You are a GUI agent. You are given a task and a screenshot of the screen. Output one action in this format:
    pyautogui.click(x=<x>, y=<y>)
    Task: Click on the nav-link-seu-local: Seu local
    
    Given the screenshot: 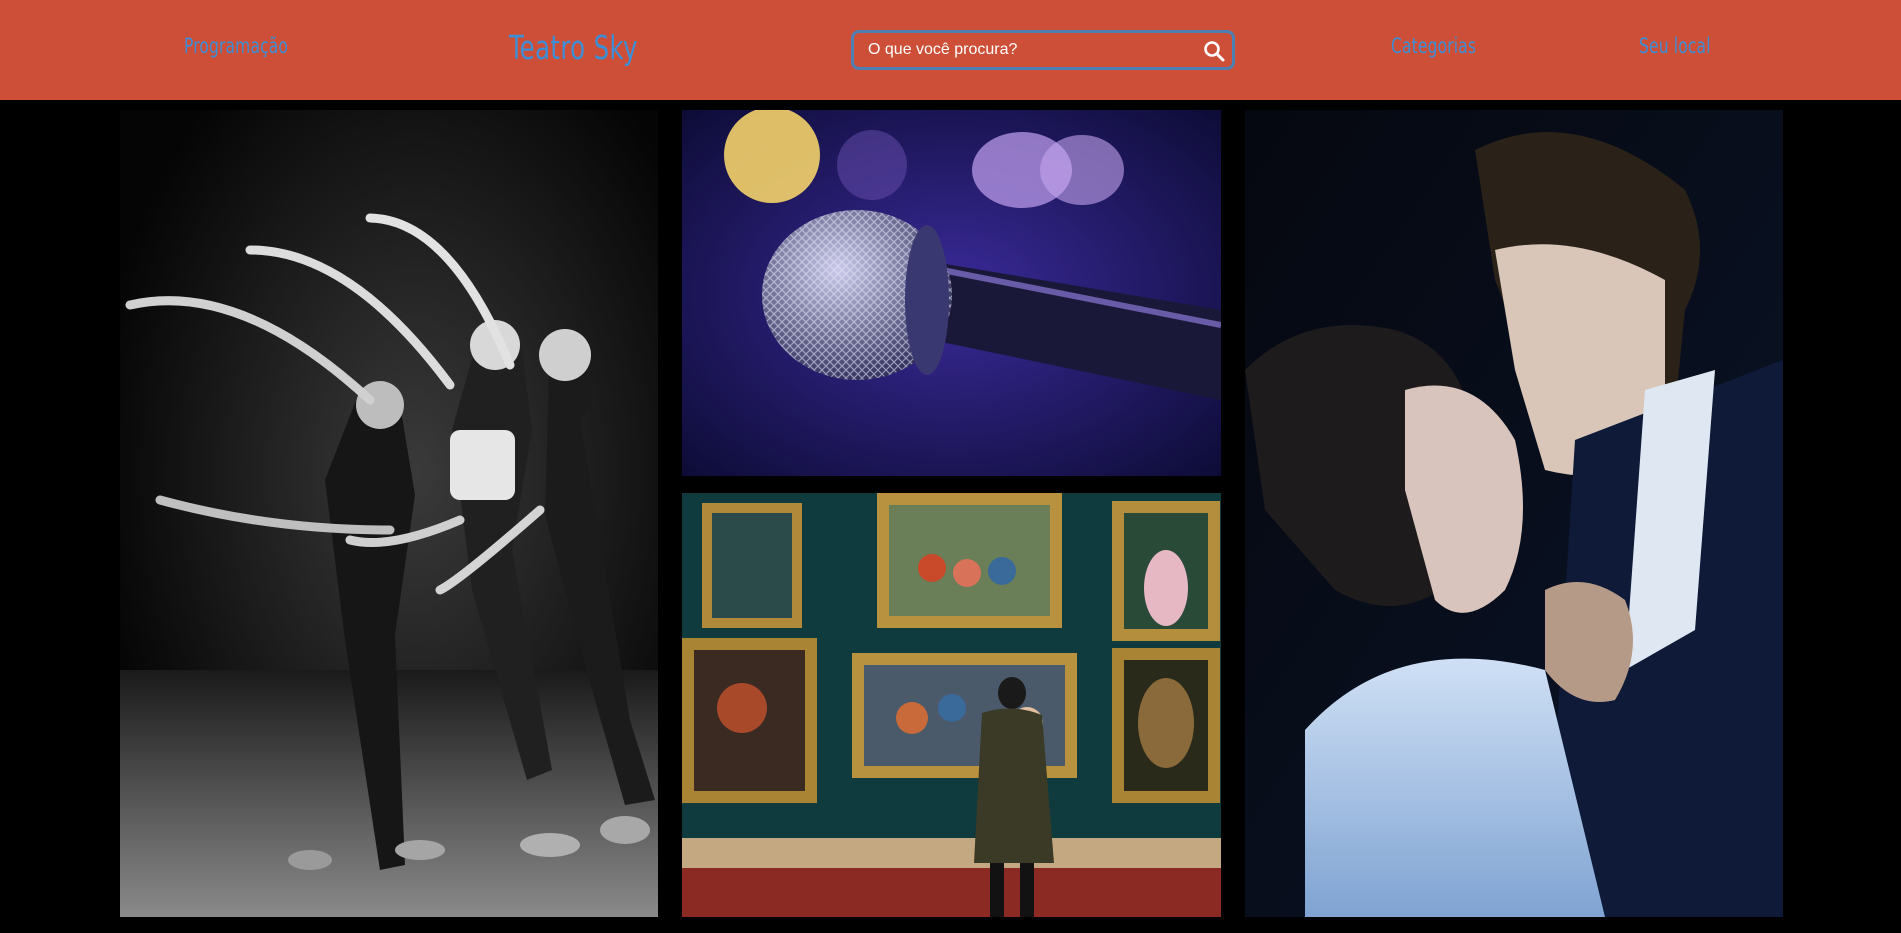 What is the action you would take?
    pyautogui.click(x=1675, y=46)
    